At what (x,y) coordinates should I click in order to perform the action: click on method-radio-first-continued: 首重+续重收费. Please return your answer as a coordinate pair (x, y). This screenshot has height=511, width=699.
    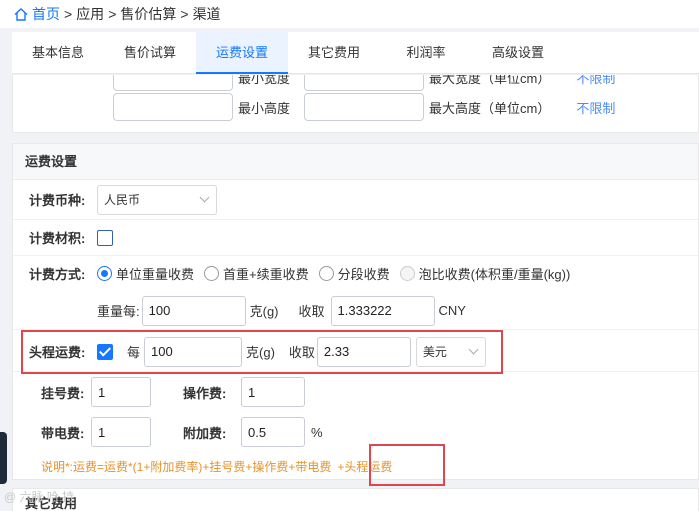
    Looking at the image, I should click on (256, 273).